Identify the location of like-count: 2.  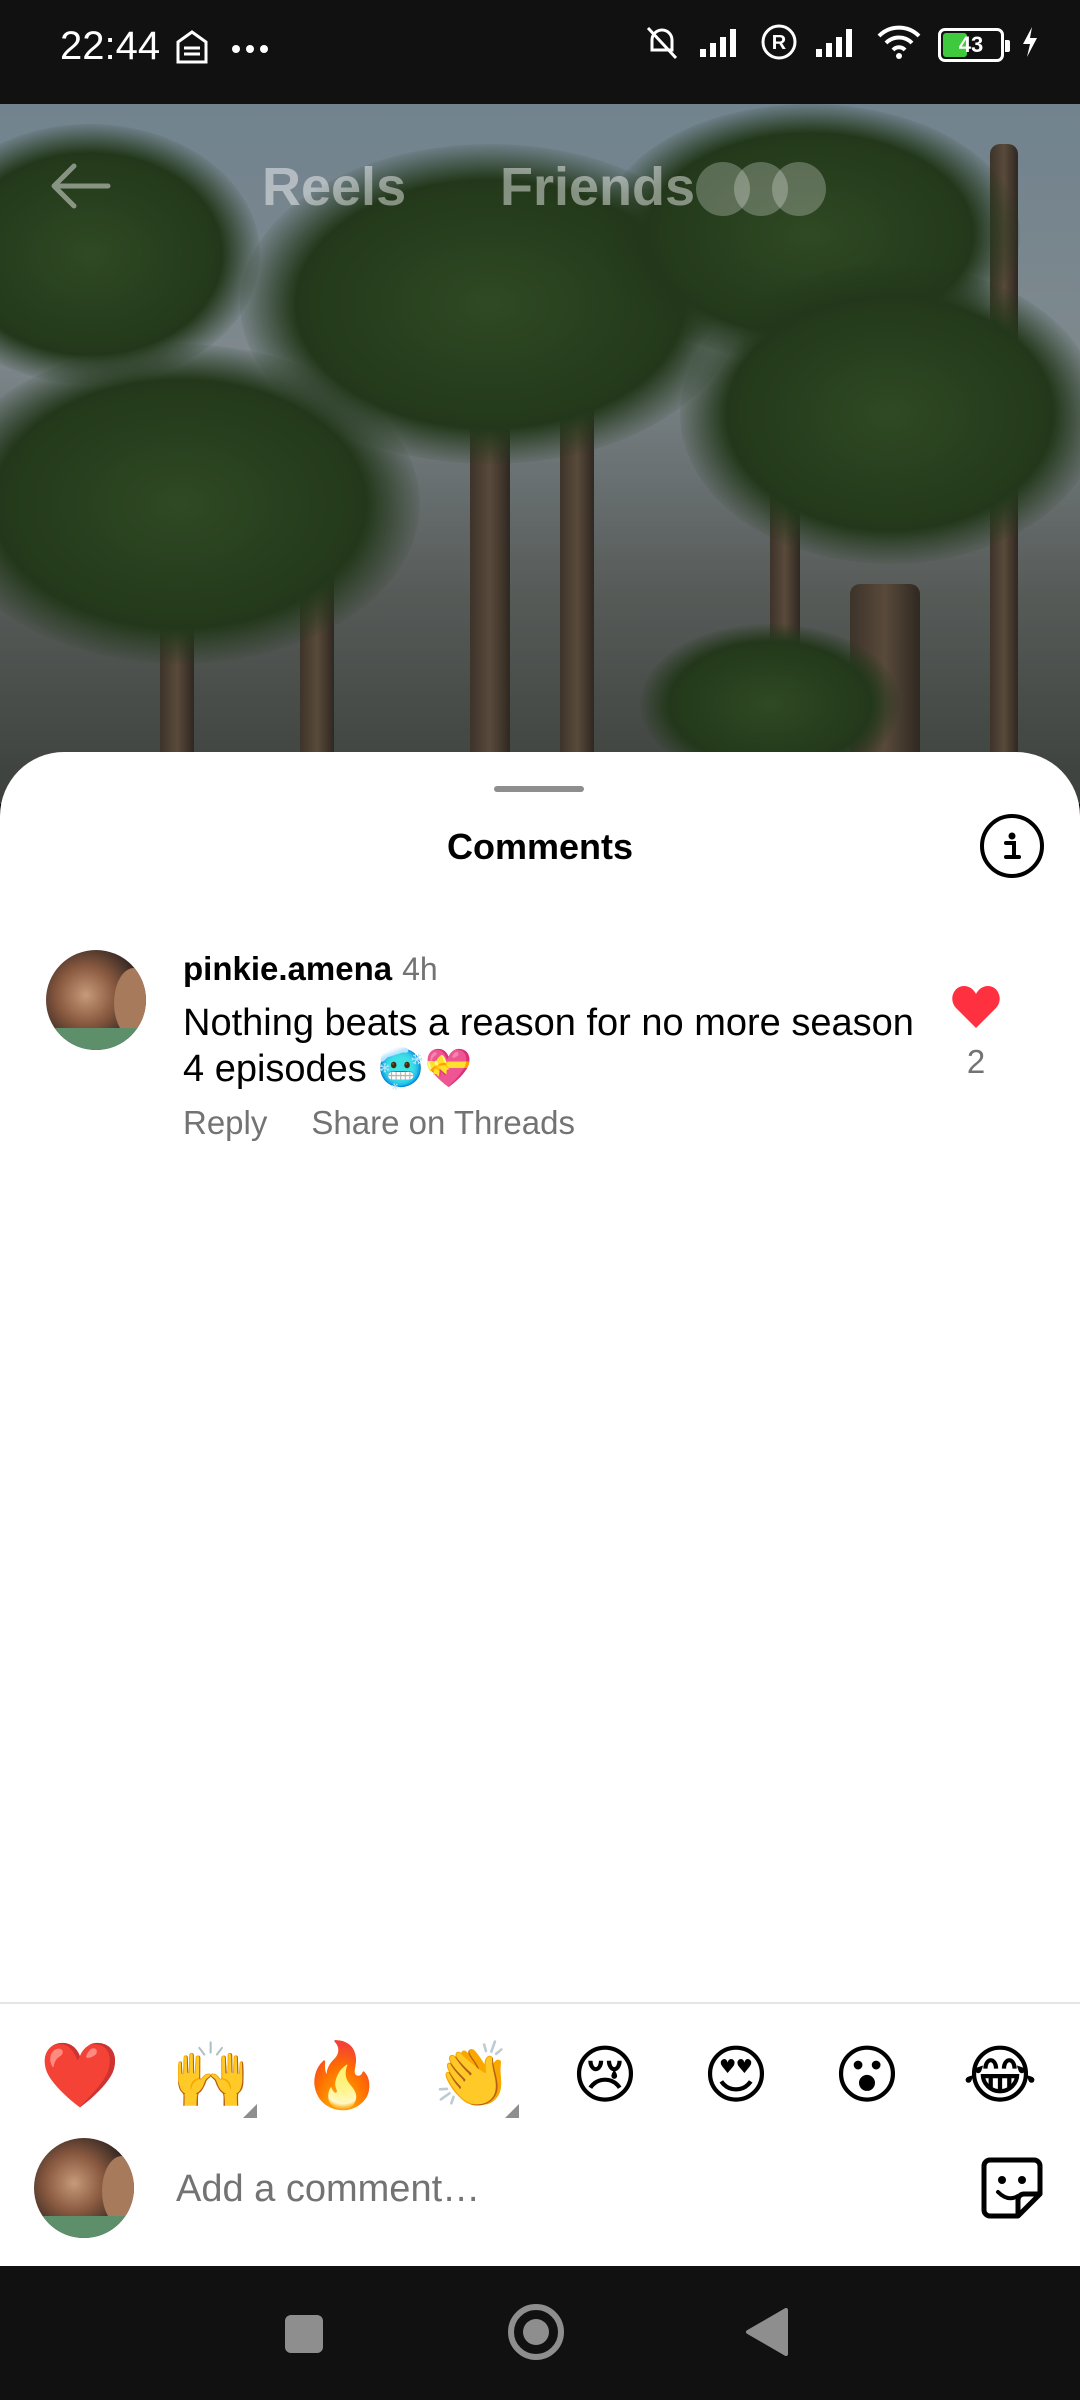
(976, 1061).